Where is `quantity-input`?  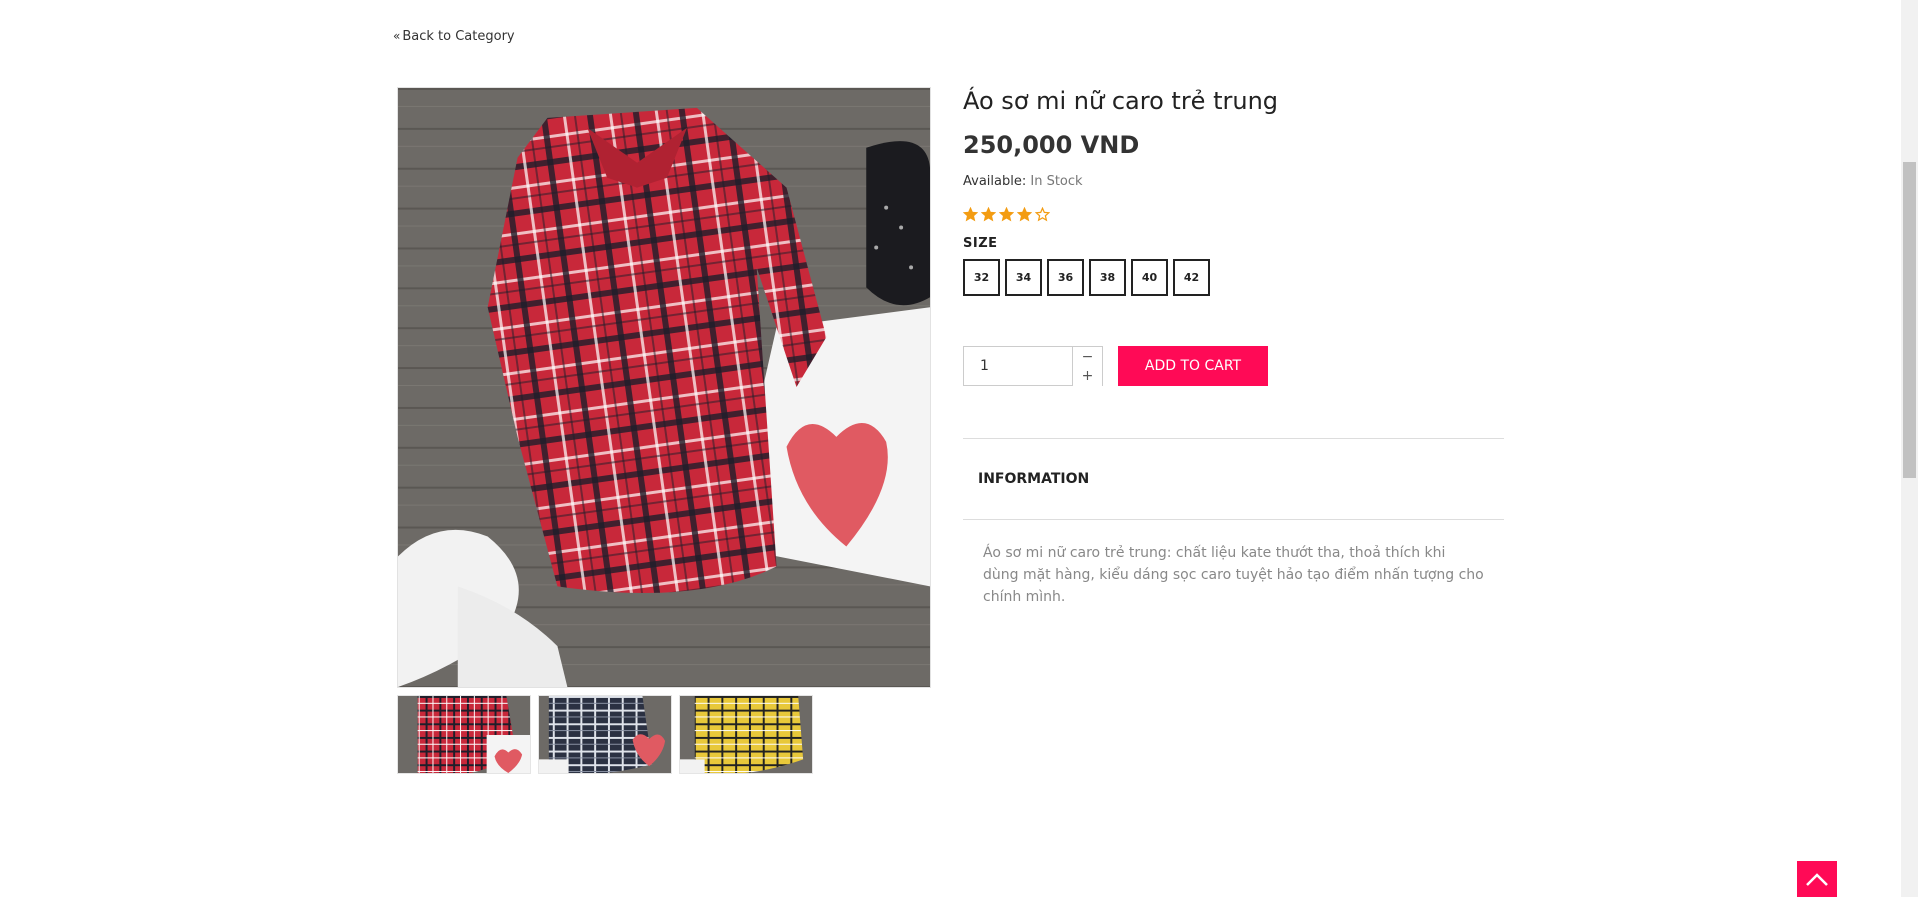
quantity-input is located at coordinates (1019, 366).